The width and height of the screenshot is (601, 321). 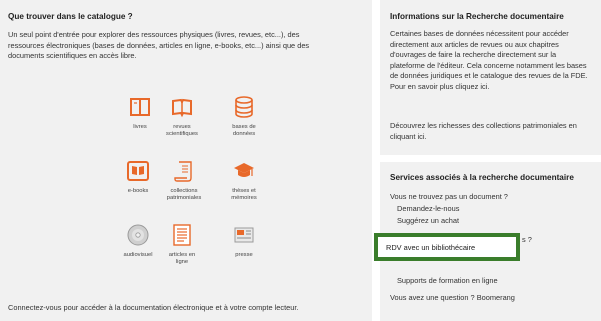 What do you see at coordinates (431, 247) in the screenshot?
I see `rdv-label: RDV avec un bibliothécaire` at bounding box center [431, 247].